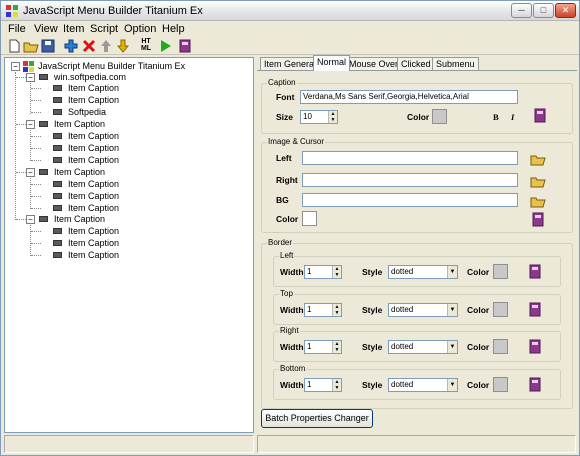 Image resolution: width=580 pixels, height=456 pixels. Describe the element at coordinates (317, 418) in the screenshot. I see `batch-properties-button: Batch Properties Changer` at that location.